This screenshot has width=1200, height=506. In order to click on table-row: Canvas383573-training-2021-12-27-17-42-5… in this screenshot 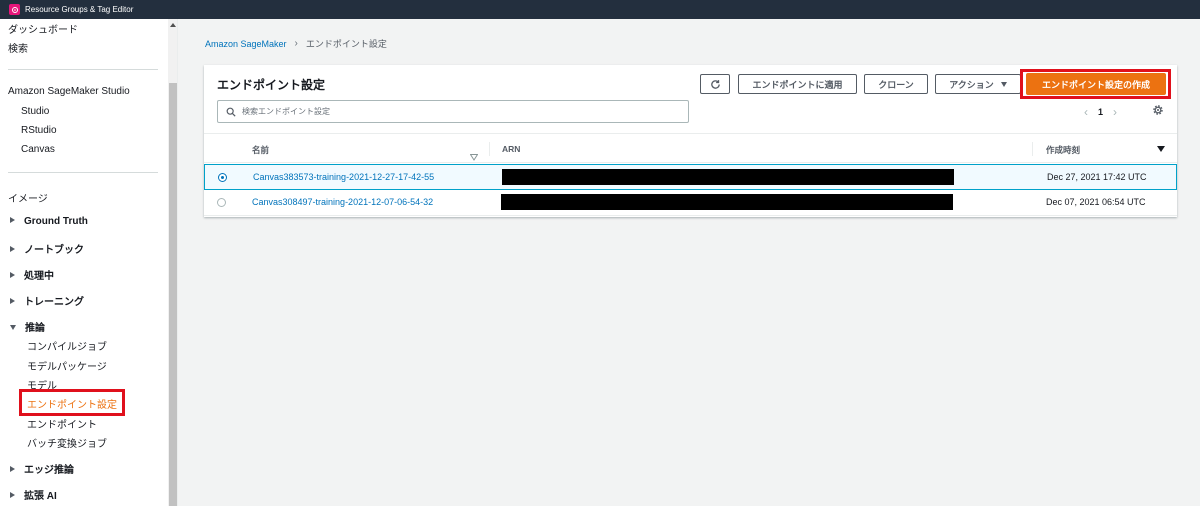, I will do `click(690, 177)`.